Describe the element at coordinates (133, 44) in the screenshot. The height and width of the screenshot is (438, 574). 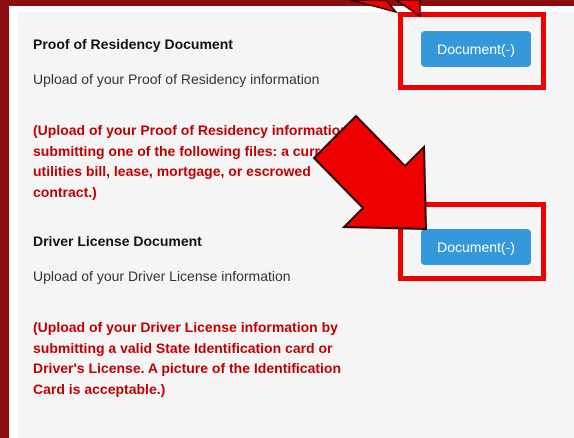
I see `residency-title: Proof of Residency Document` at that location.